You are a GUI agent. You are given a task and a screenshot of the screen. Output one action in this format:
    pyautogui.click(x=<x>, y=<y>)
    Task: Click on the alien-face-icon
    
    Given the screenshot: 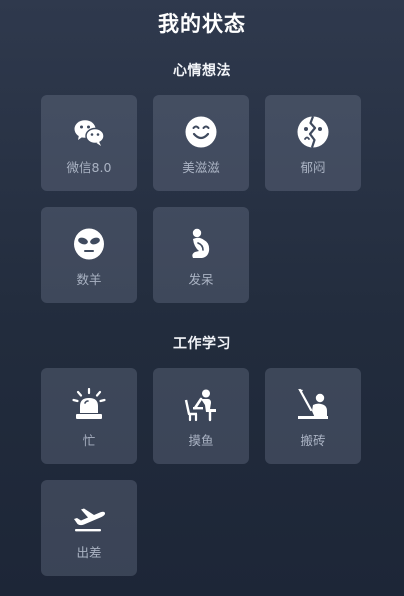 What is the action you would take?
    pyautogui.click(x=89, y=244)
    